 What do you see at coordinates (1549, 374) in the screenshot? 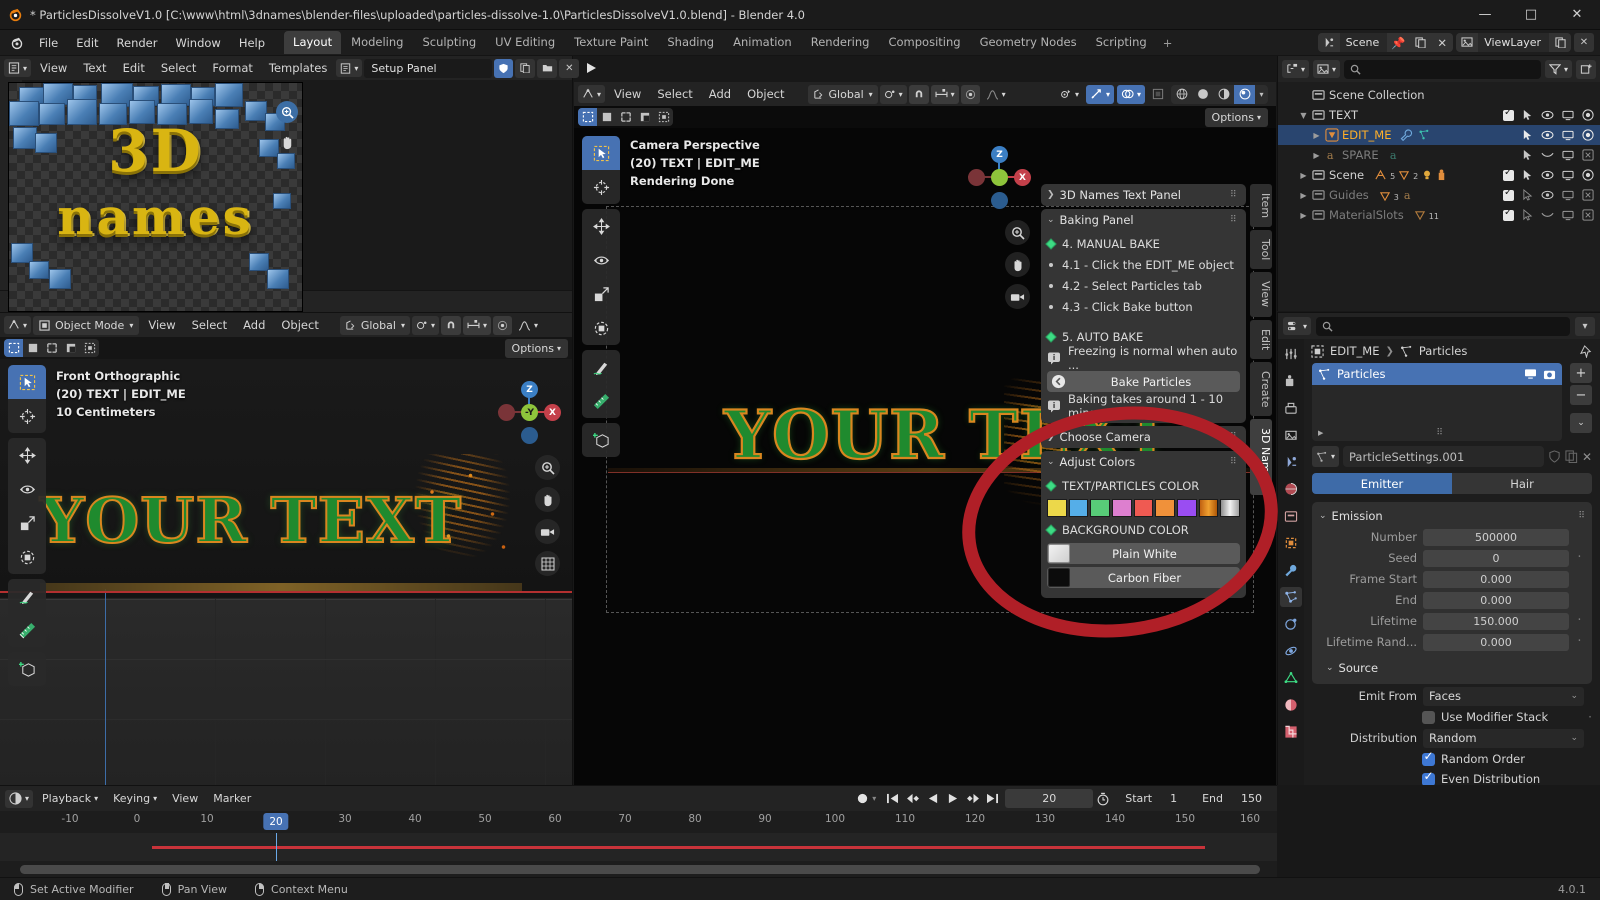
I see `render-display-icon` at bounding box center [1549, 374].